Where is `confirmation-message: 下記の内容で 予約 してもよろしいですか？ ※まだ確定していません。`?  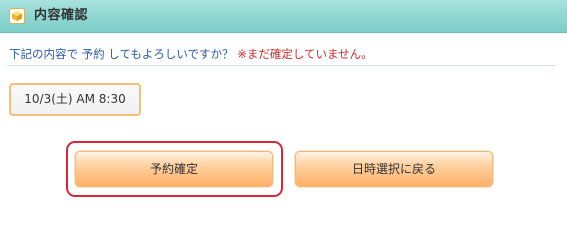 confirmation-message: 下記の内容で 予約 してもよろしいですか？ ※まだ確定していません。 is located at coordinates (191, 54).